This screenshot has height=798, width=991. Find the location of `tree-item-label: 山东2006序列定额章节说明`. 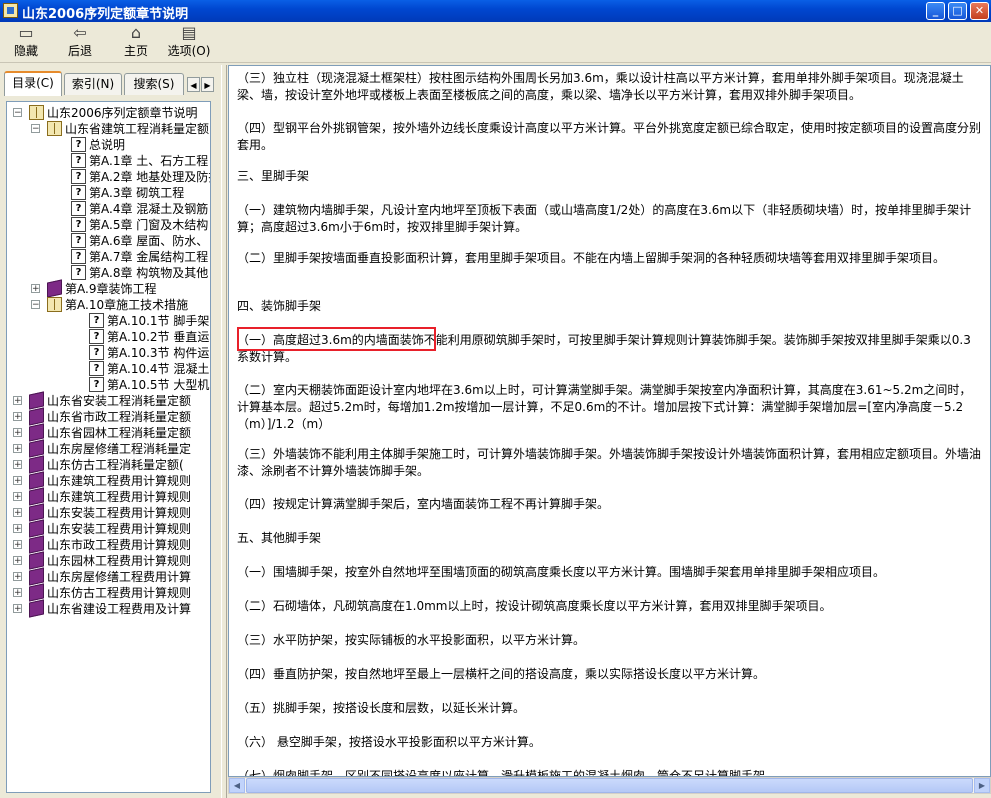

tree-item-label: 山东2006序列定额章节说明 is located at coordinates (122, 113).